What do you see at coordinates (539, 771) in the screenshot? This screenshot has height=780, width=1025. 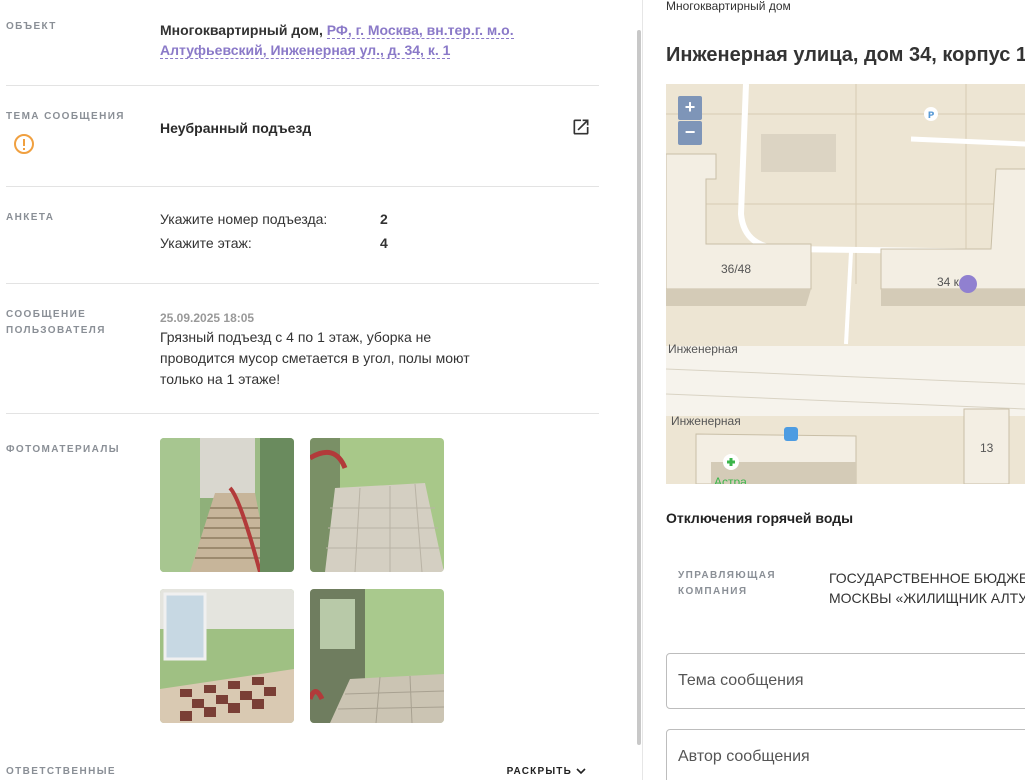 I see `expand-label: РАСКРЫТЬ` at bounding box center [539, 771].